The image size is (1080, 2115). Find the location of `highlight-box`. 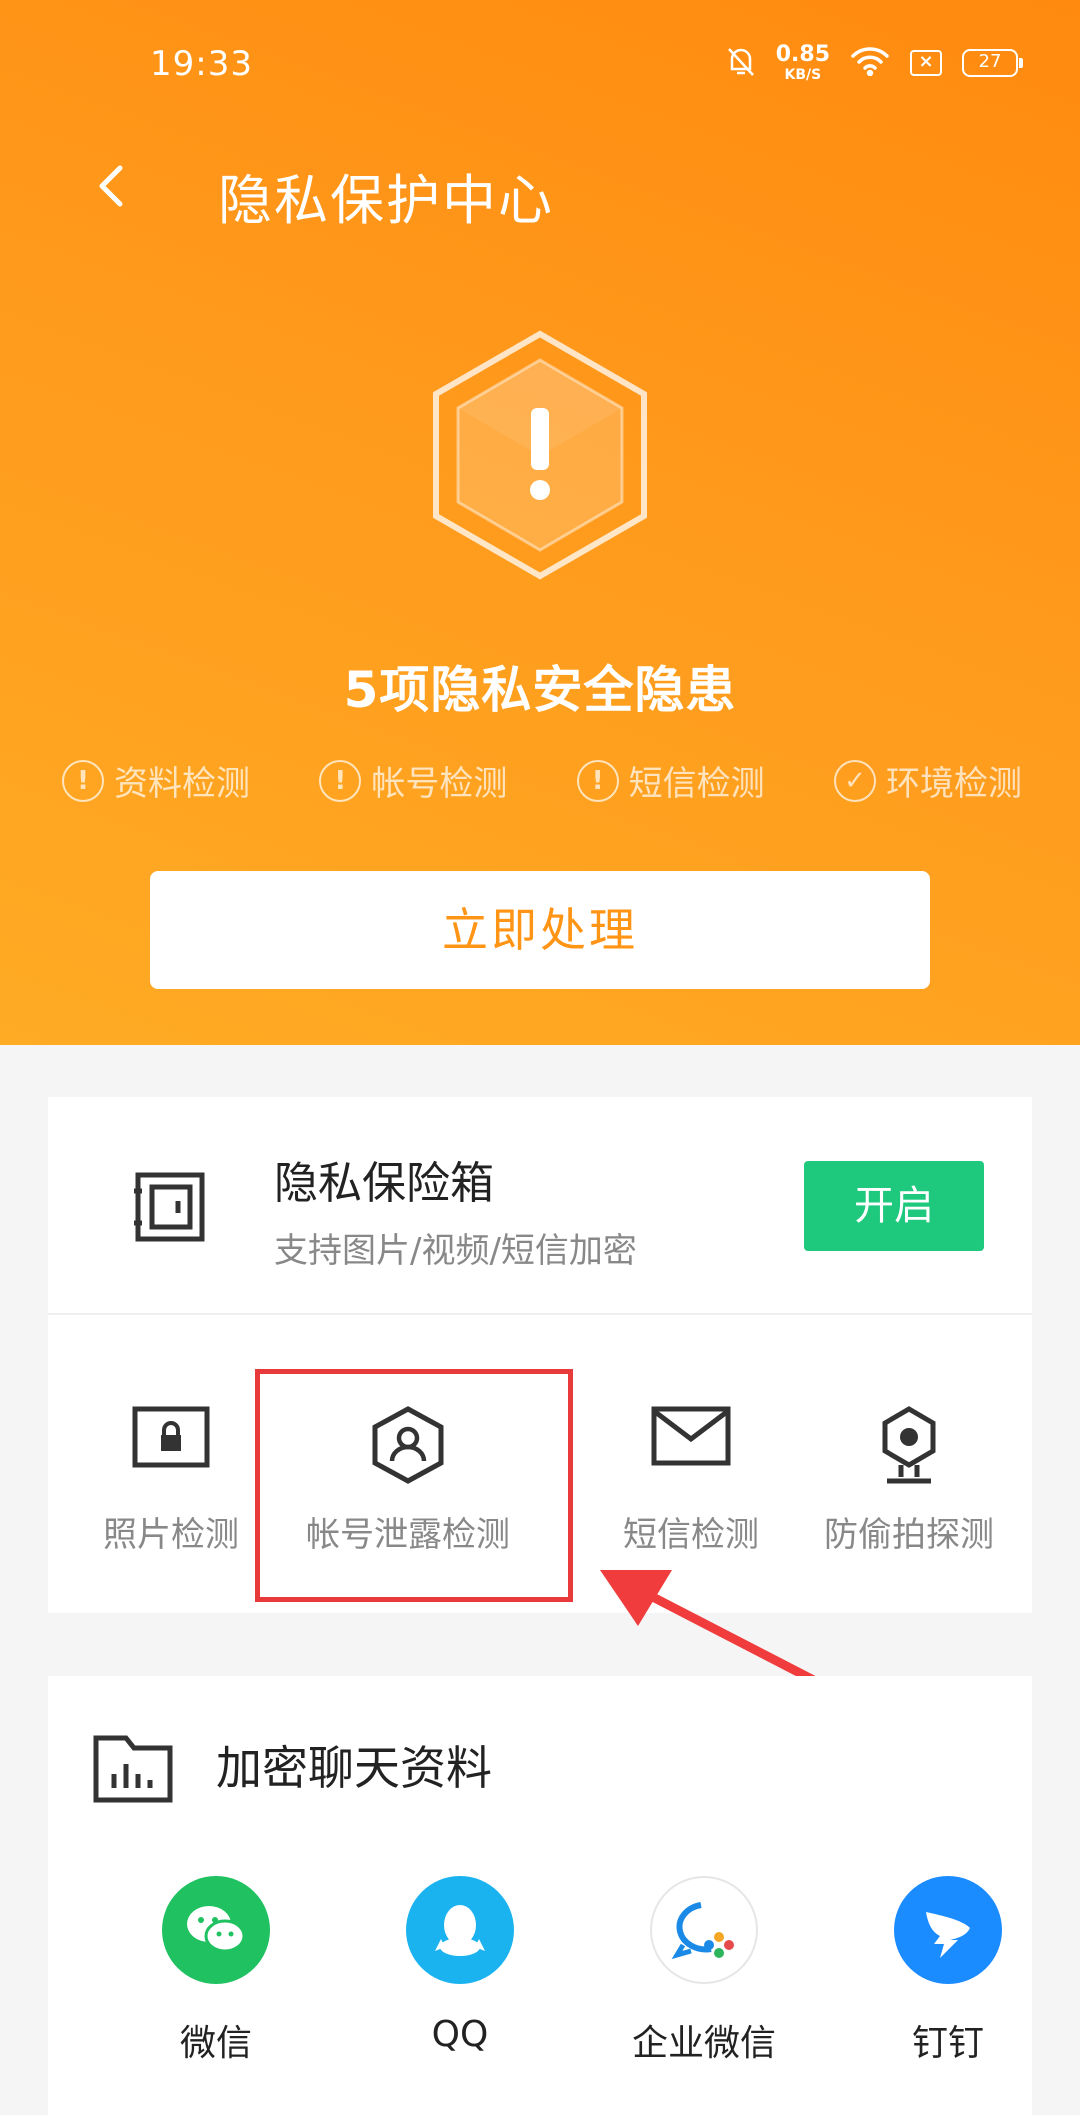

highlight-box is located at coordinates (414, 1485).